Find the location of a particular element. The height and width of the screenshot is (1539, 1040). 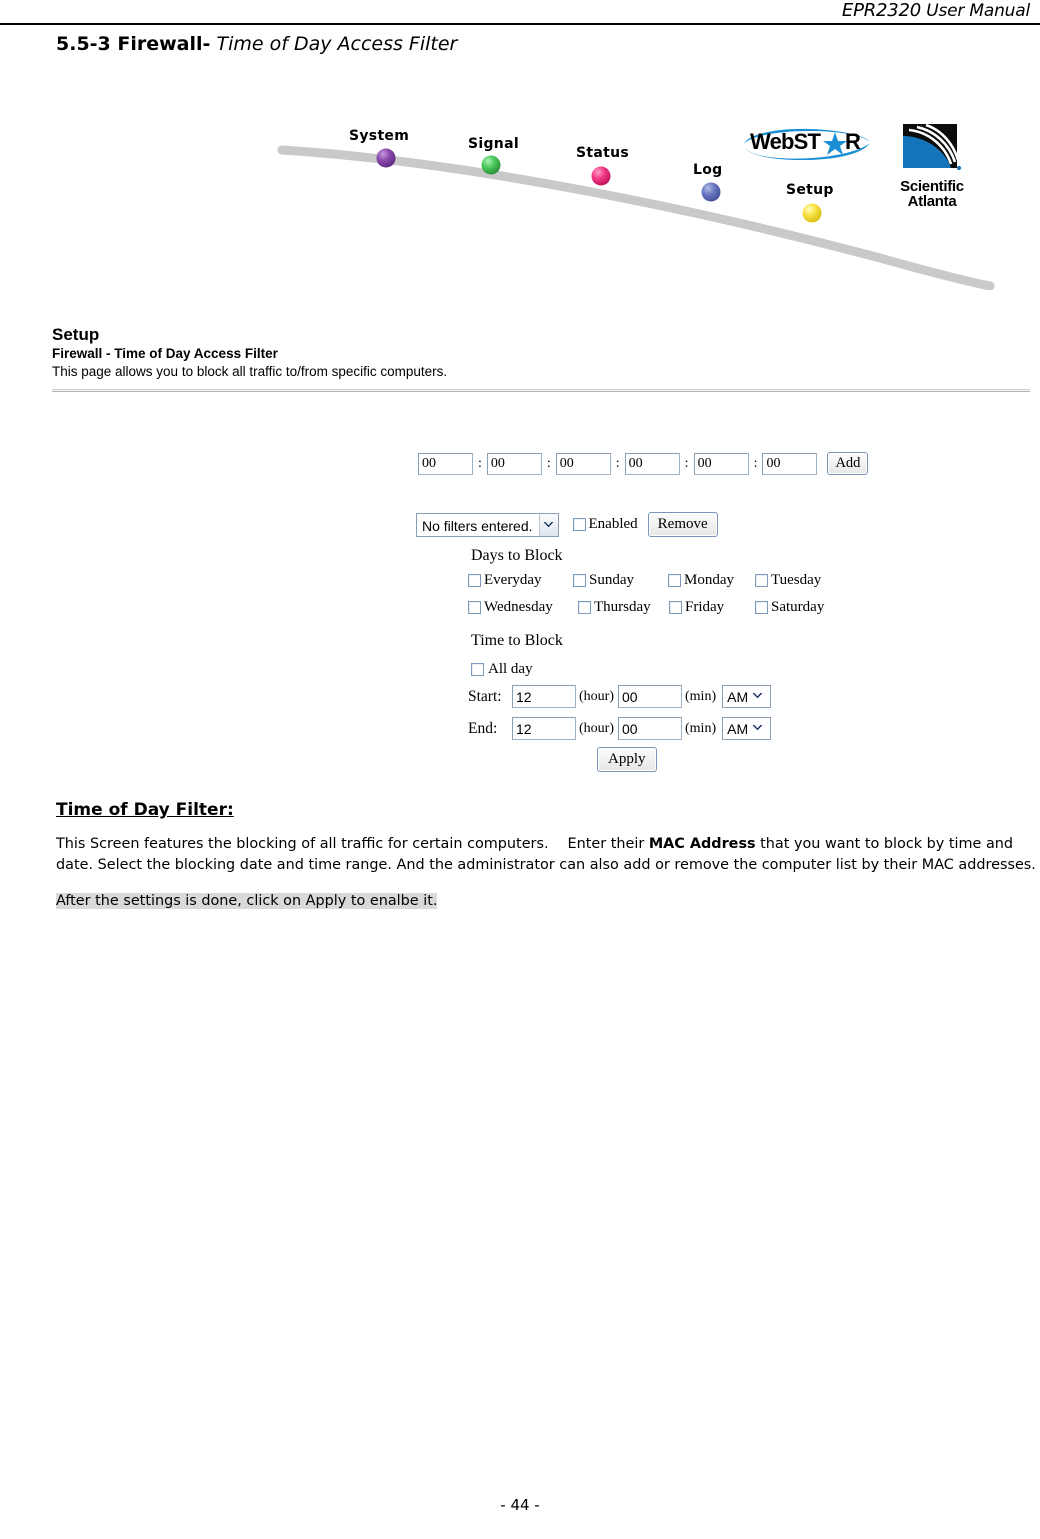

nav-label-status: Status is located at coordinates (602, 153).